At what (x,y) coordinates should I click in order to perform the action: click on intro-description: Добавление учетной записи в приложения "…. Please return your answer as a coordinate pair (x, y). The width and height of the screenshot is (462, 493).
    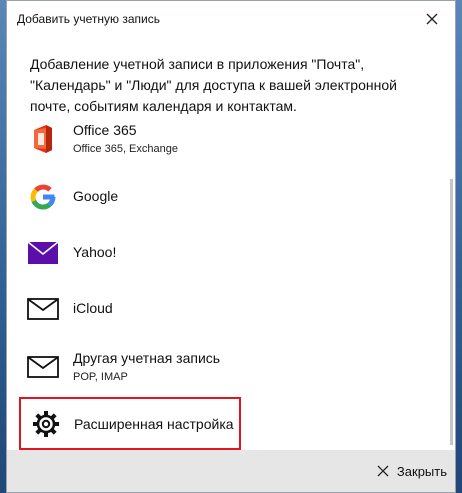
    Looking at the image, I should click on (230, 85).